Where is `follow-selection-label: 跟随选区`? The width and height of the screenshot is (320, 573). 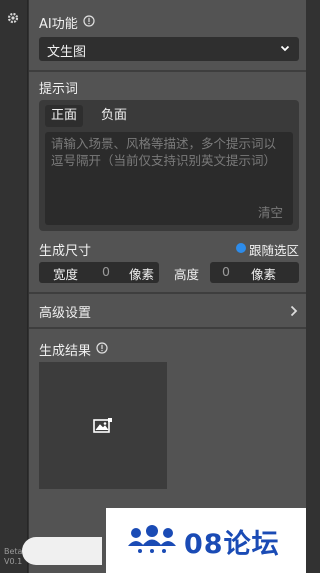
follow-selection-label: 跟随选区 is located at coordinates (274, 249).